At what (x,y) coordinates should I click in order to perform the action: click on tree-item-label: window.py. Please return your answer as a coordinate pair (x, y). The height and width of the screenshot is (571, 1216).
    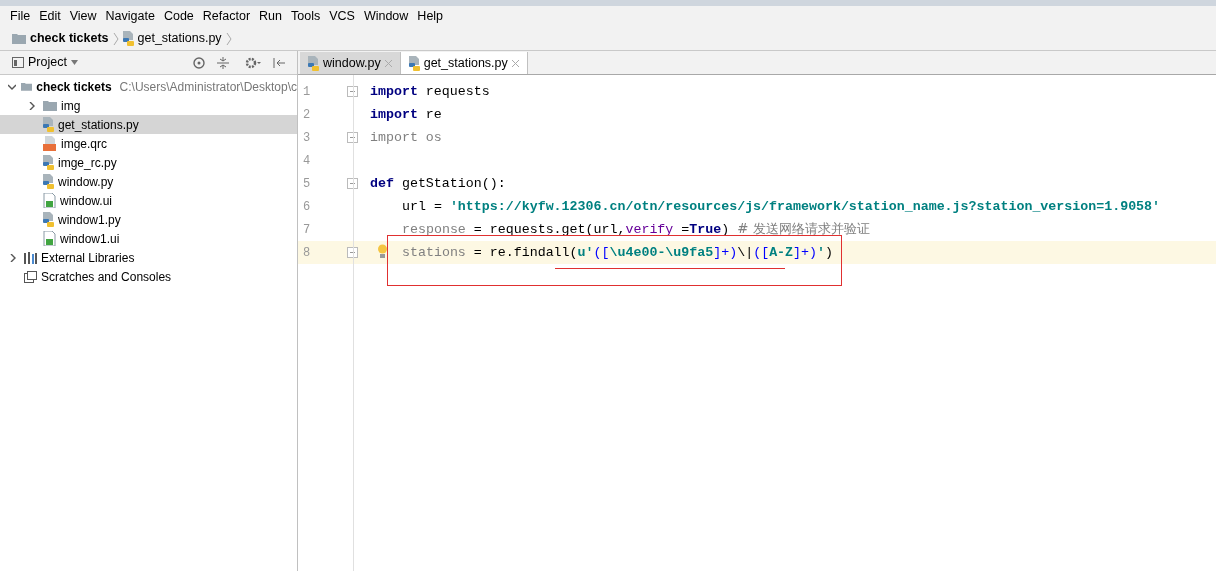
    Looking at the image, I should click on (86, 182).